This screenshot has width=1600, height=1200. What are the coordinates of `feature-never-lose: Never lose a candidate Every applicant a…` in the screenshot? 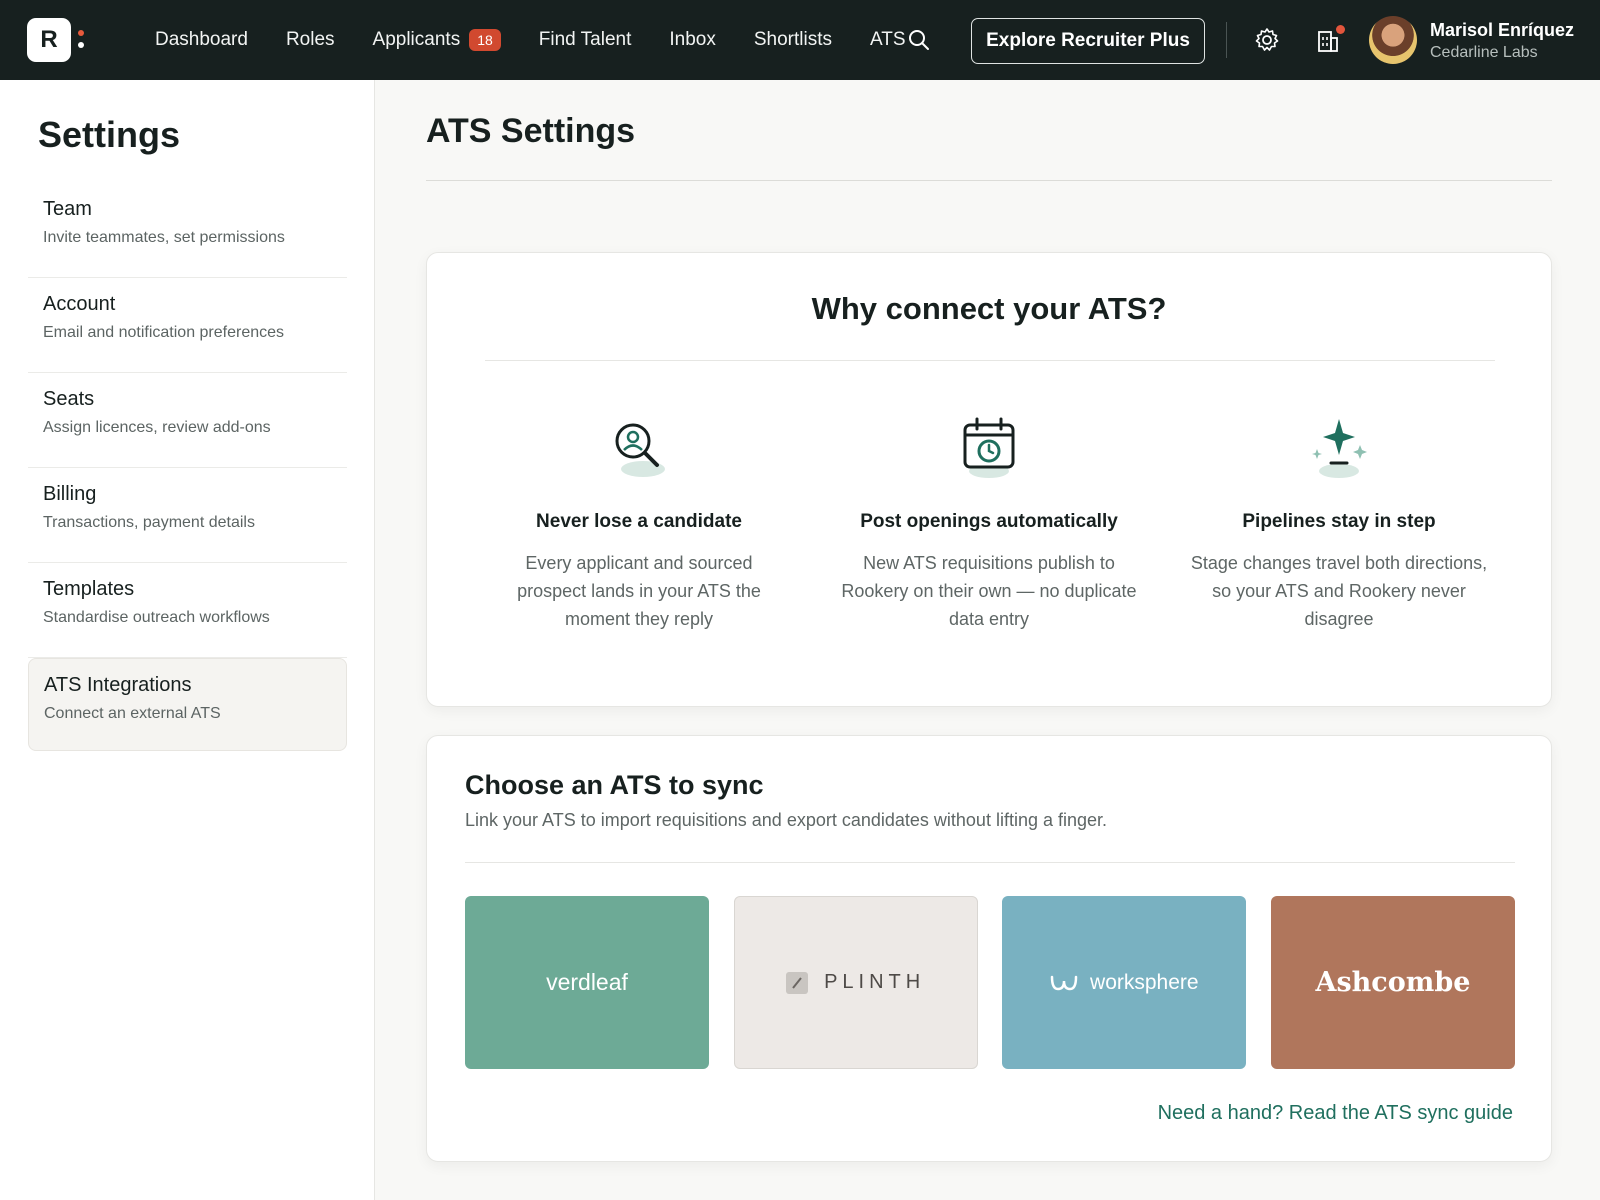 It's located at (639, 523).